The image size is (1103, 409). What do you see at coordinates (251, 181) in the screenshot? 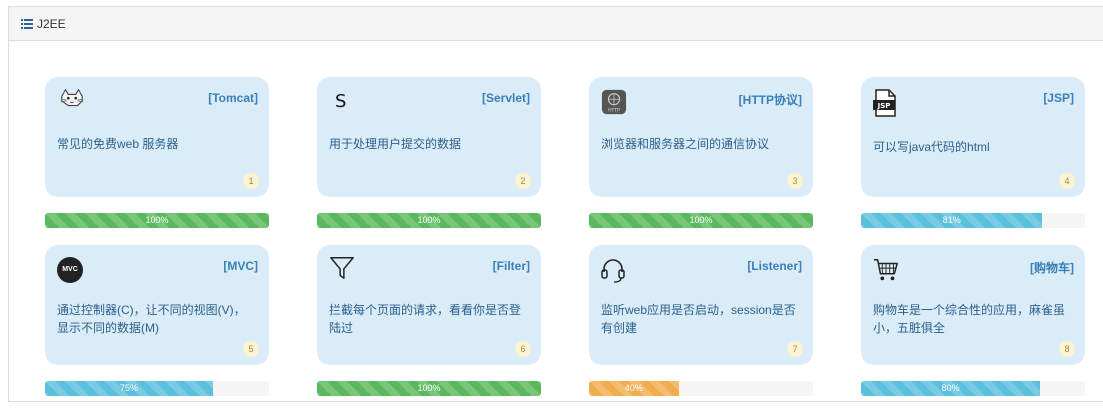
I see `card-number-badge: 1` at bounding box center [251, 181].